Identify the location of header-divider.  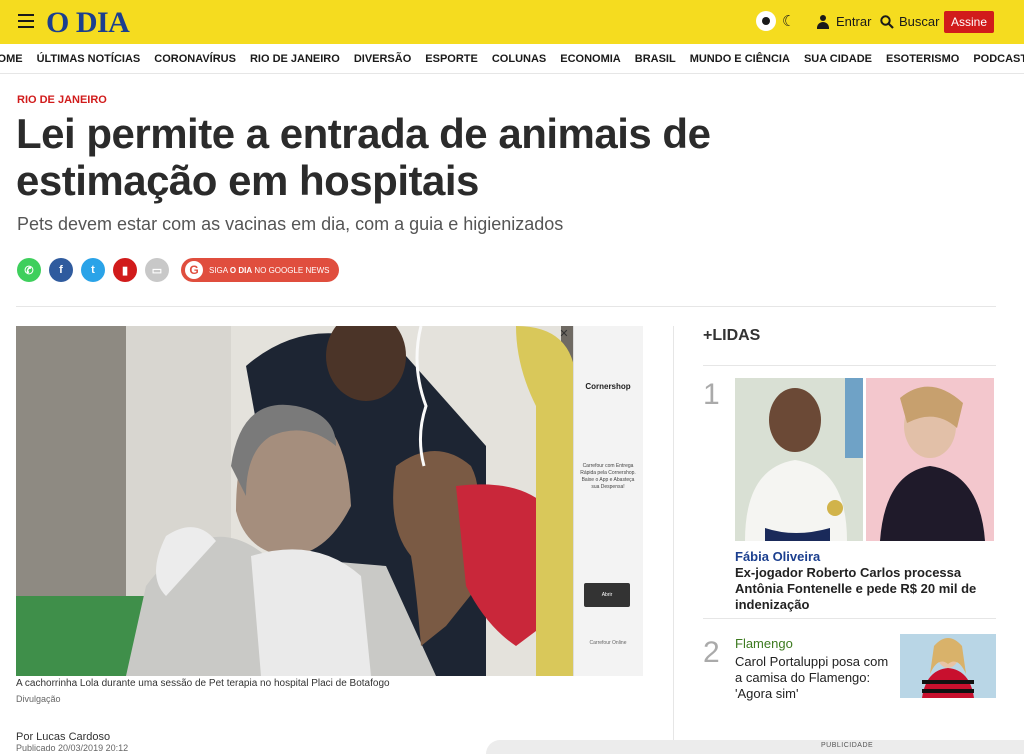
(506, 306).